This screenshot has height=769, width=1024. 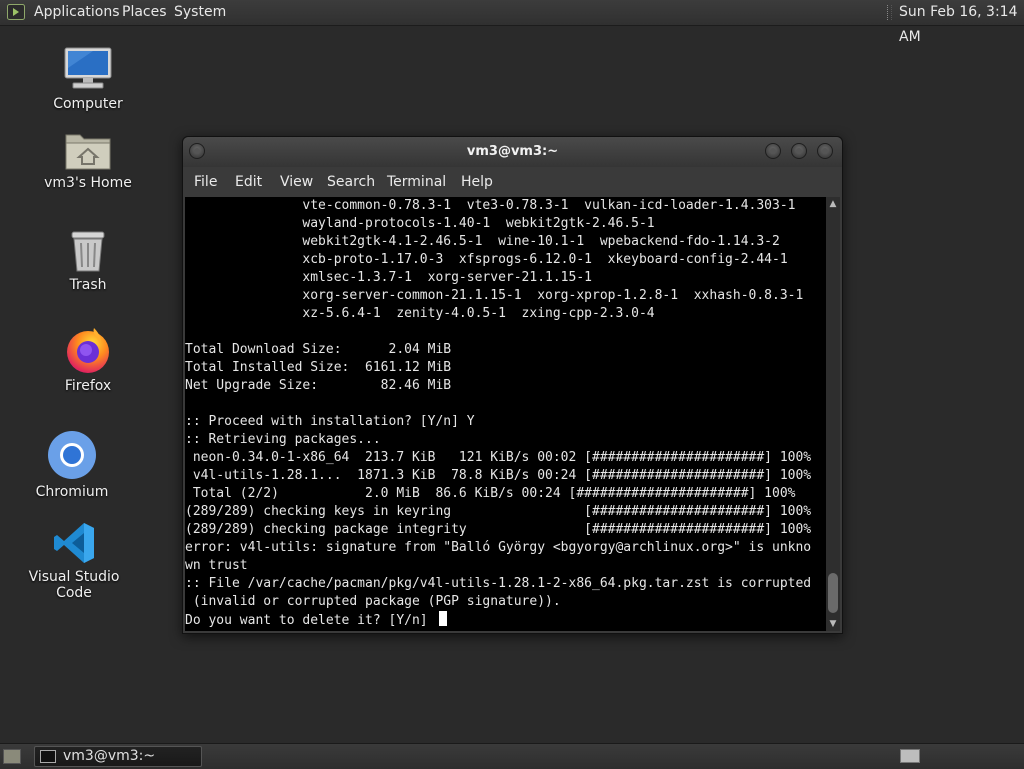 I want to click on vscode-icon, so click(x=74, y=543).